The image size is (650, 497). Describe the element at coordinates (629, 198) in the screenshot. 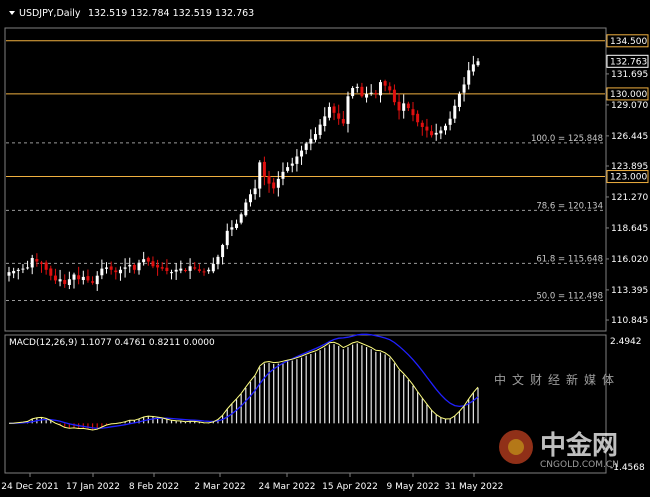

I see `price-tick-label: 121.270` at that location.